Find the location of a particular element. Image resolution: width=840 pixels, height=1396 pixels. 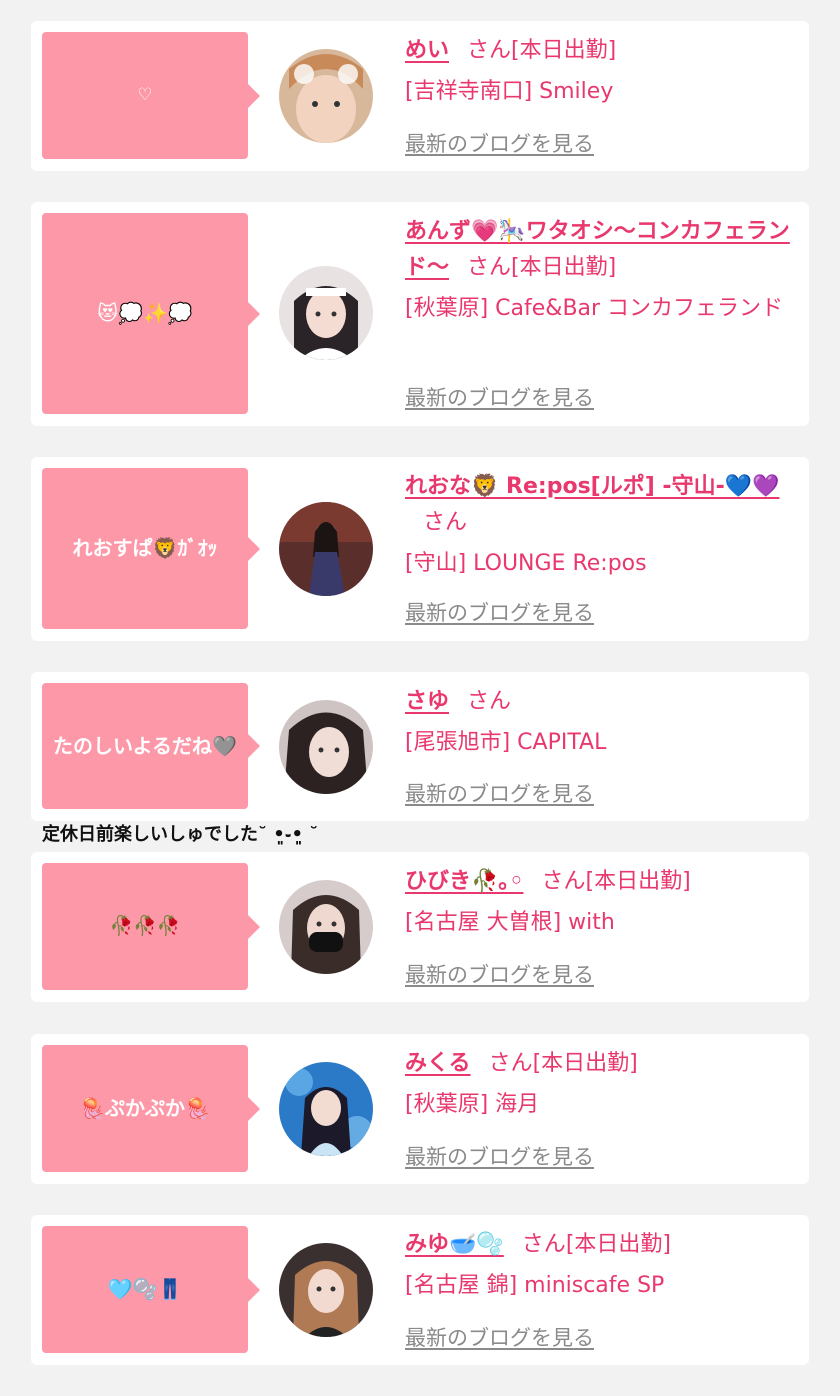

shop-label: [秋葉原] Cafe&Bar コンカフェランド is located at coordinates (594, 308).